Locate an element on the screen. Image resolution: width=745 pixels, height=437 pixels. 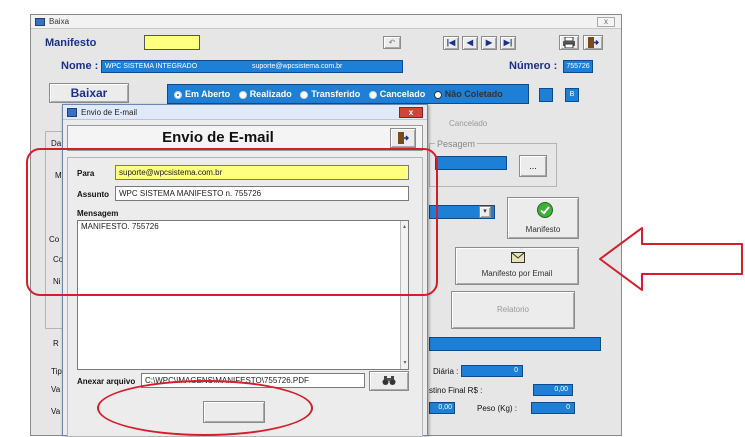
valor-field: 0,00 is located at coordinates (442, 408).